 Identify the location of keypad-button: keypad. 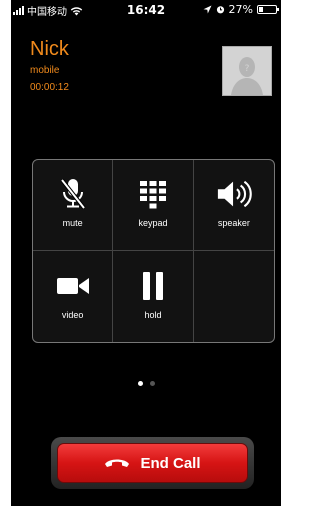
(153, 205).